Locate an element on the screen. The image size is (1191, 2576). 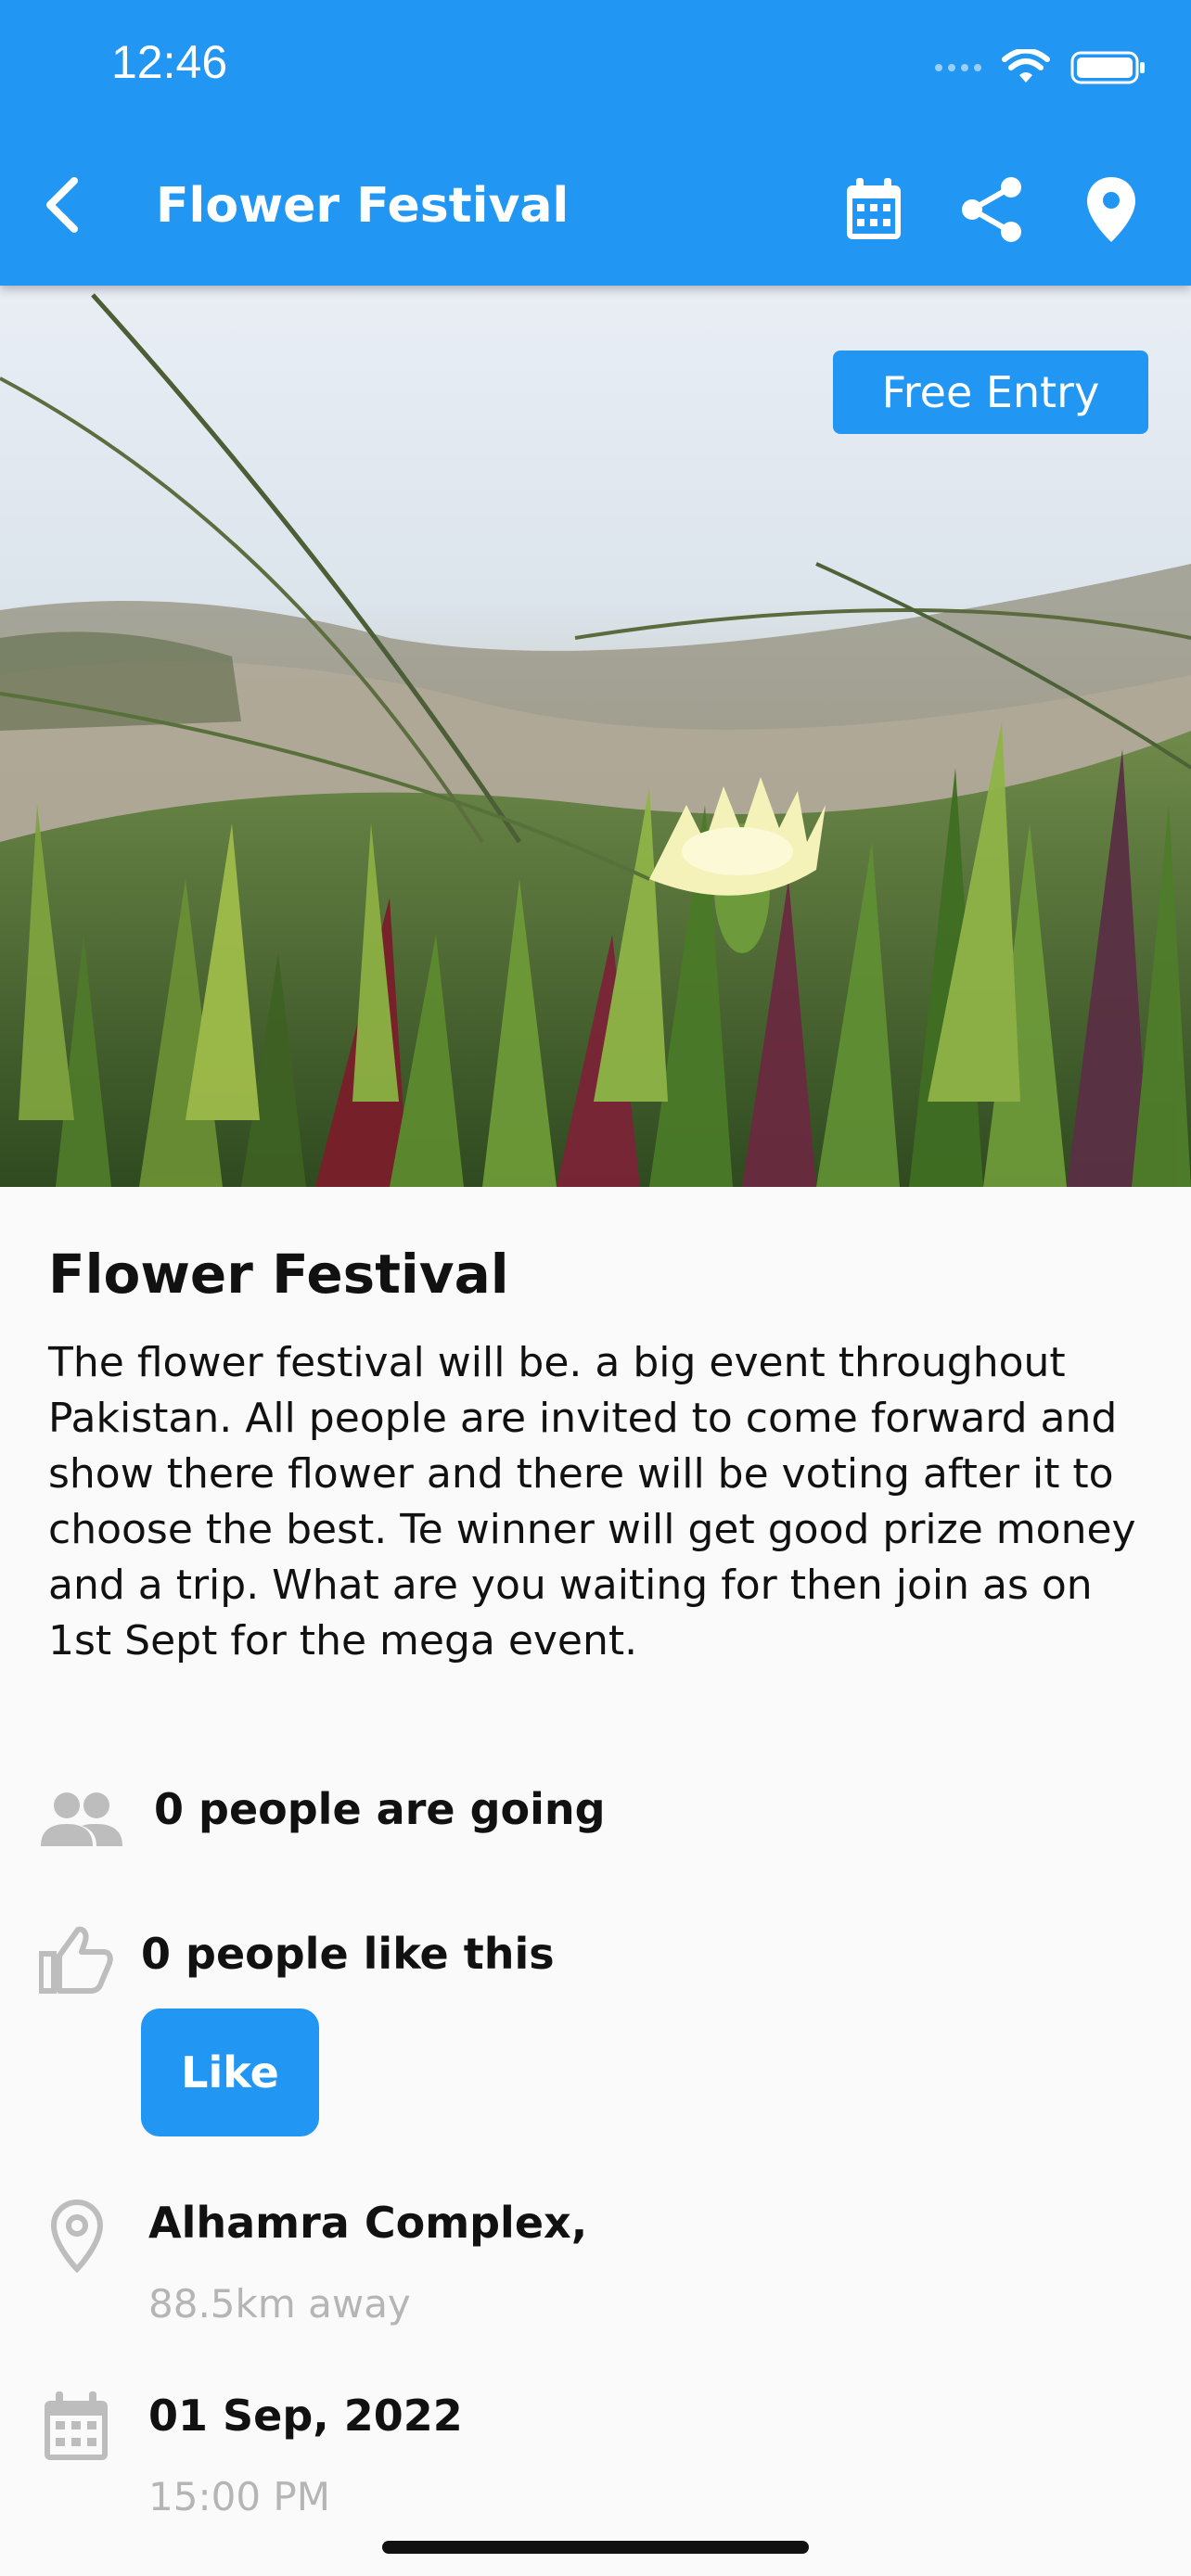
add-to-calendar-button is located at coordinates (874, 209).